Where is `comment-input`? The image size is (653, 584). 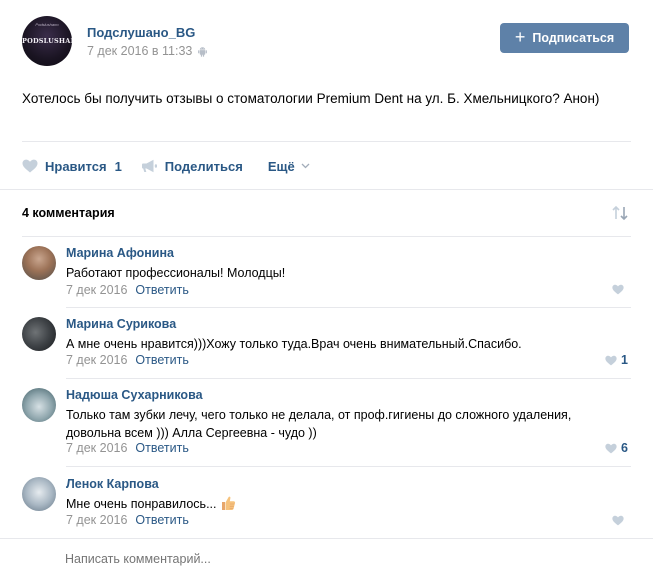
comment-input is located at coordinates (335, 559).